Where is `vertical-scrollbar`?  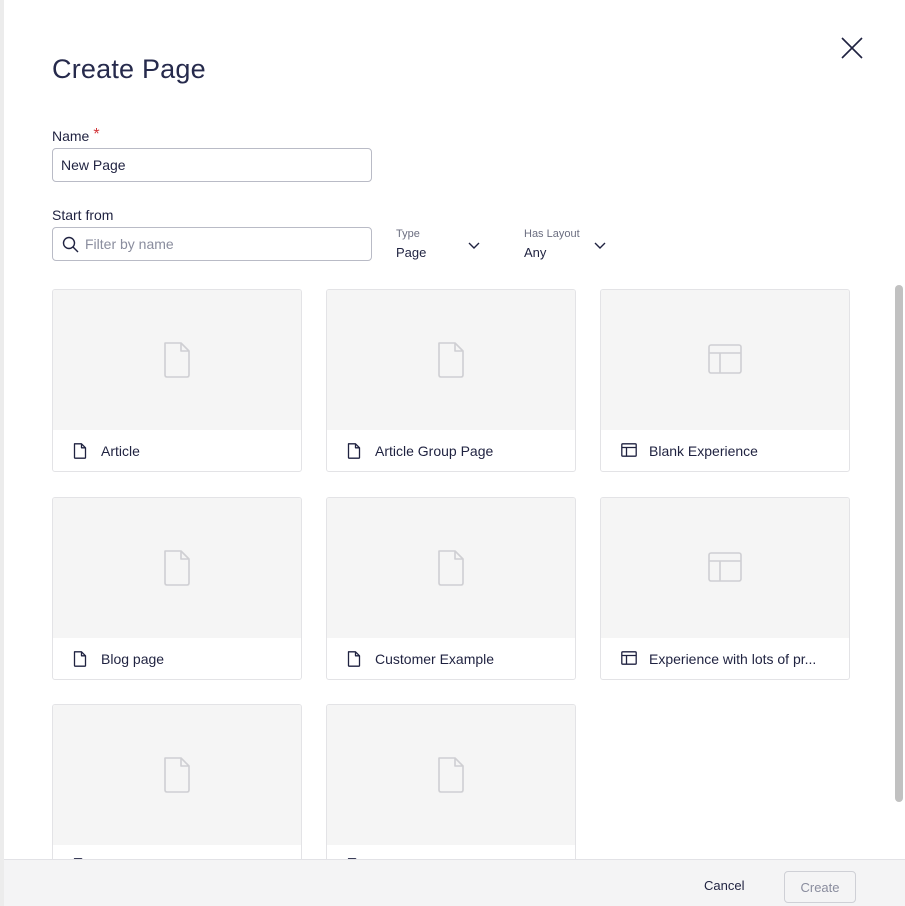 vertical-scrollbar is located at coordinates (899, 543).